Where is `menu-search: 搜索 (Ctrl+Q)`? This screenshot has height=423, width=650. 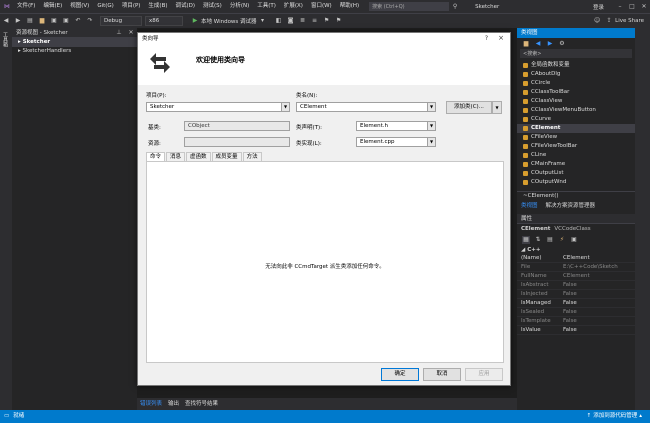 menu-search: 搜索 (Ctrl+Q) is located at coordinates (409, 6).